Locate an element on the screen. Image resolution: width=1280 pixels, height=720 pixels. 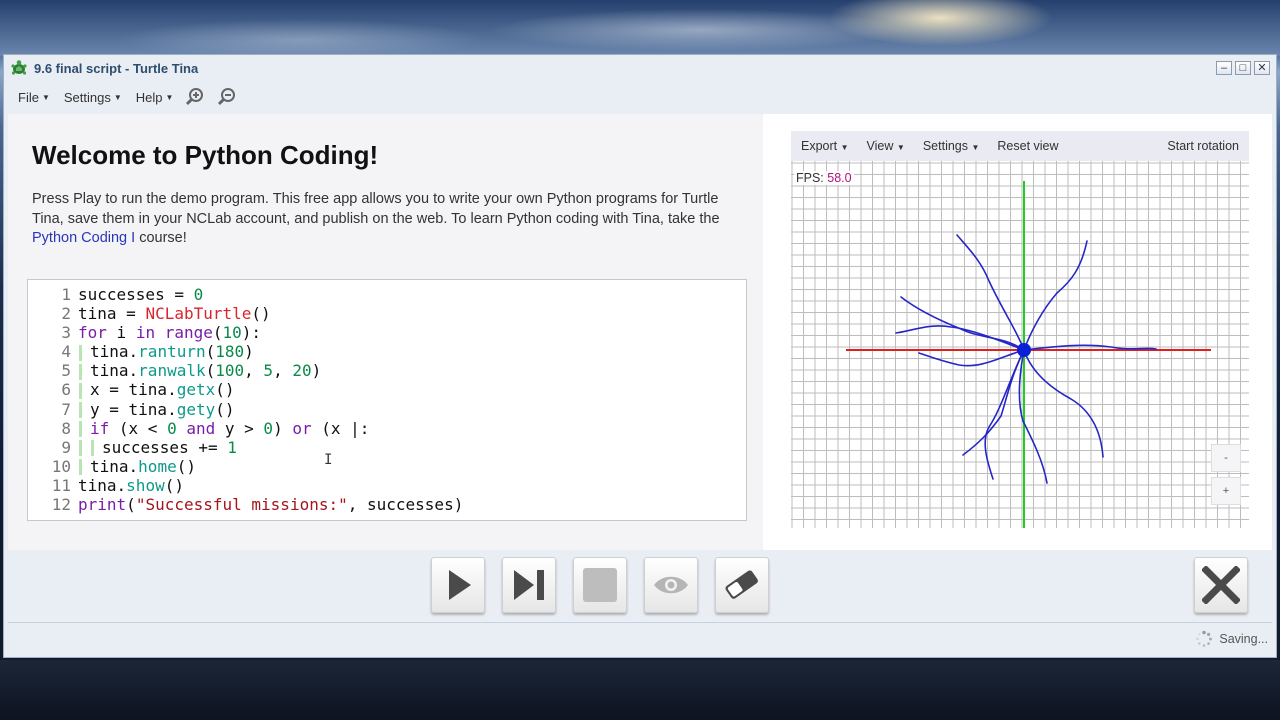
code-token: 10 is located at coordinates (232, 333).